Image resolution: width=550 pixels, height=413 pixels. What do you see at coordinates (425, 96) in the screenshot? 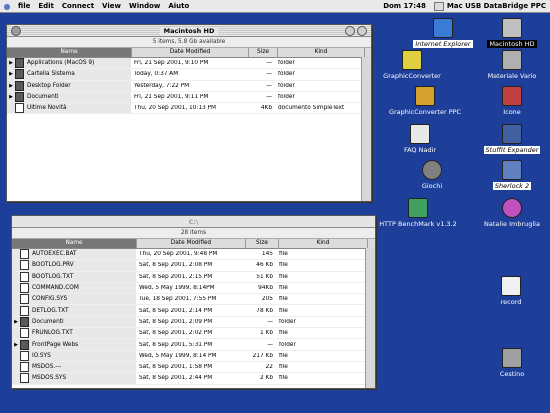
I see `graphicconverter-ppc-icon` at bounding box center [425, 96].